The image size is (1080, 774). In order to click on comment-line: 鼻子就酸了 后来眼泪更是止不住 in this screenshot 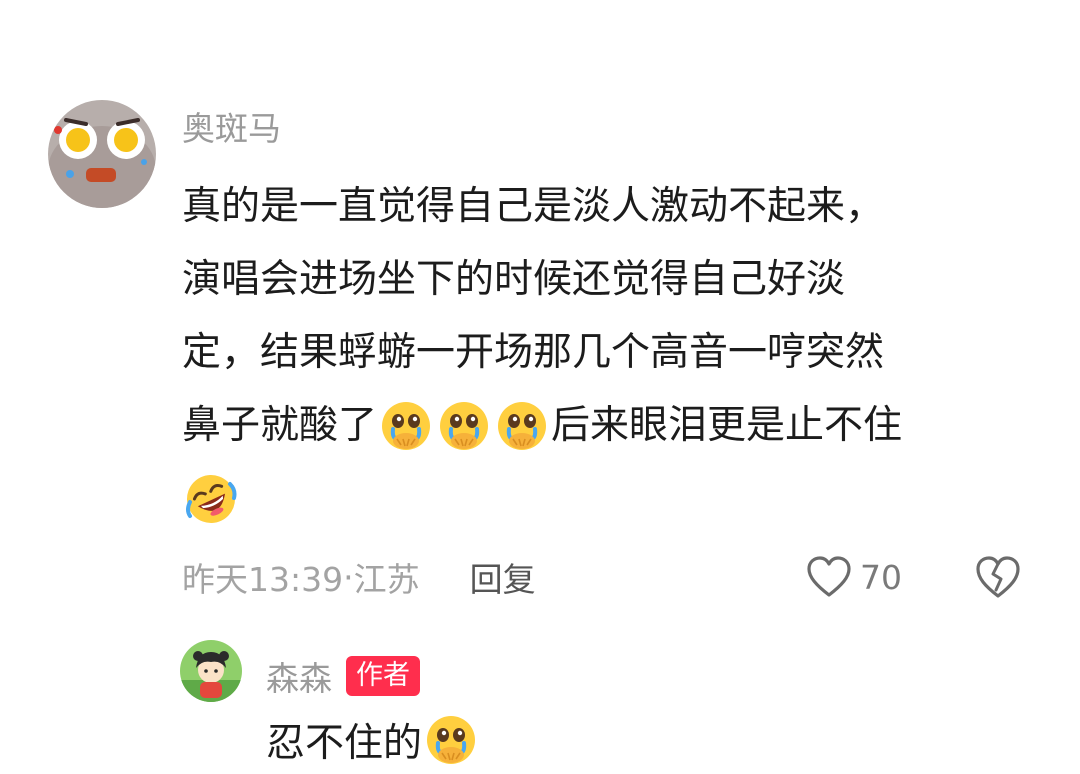, I will do `click(597, 425)`.